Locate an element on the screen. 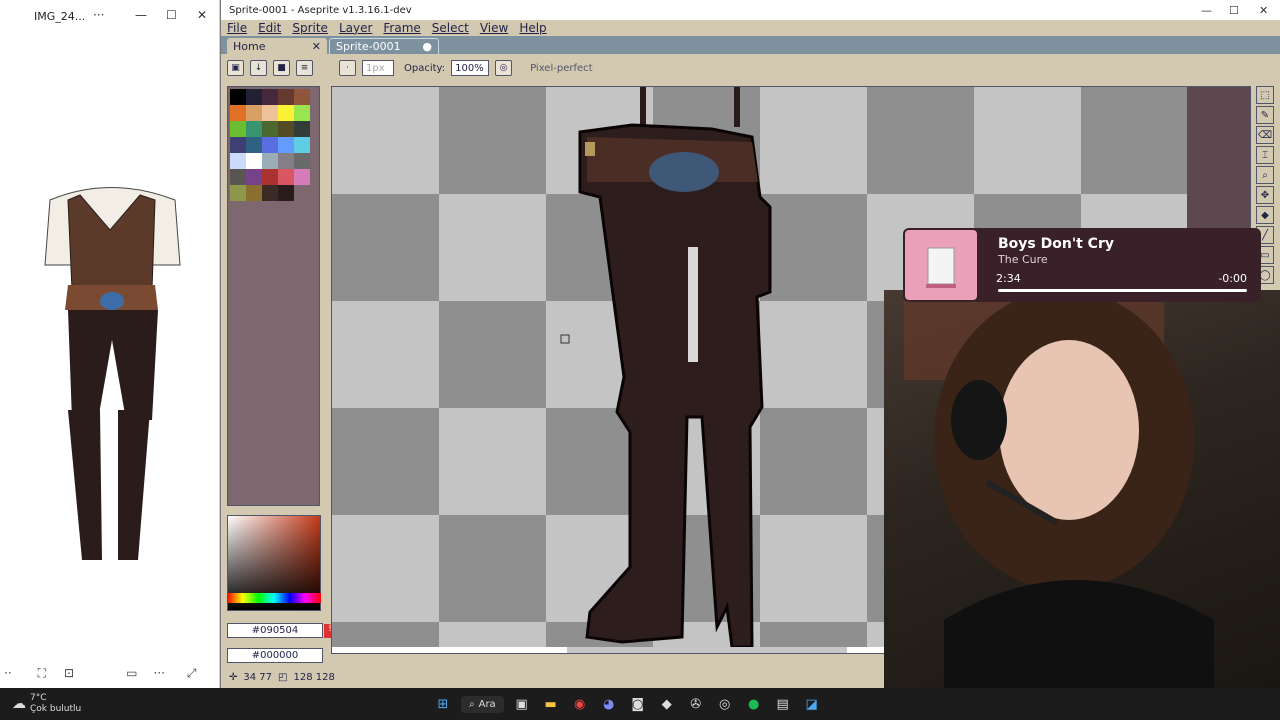 This screenshot has width=1280, height=720. app-icon: ◆ is located at coordinates (667, 704).